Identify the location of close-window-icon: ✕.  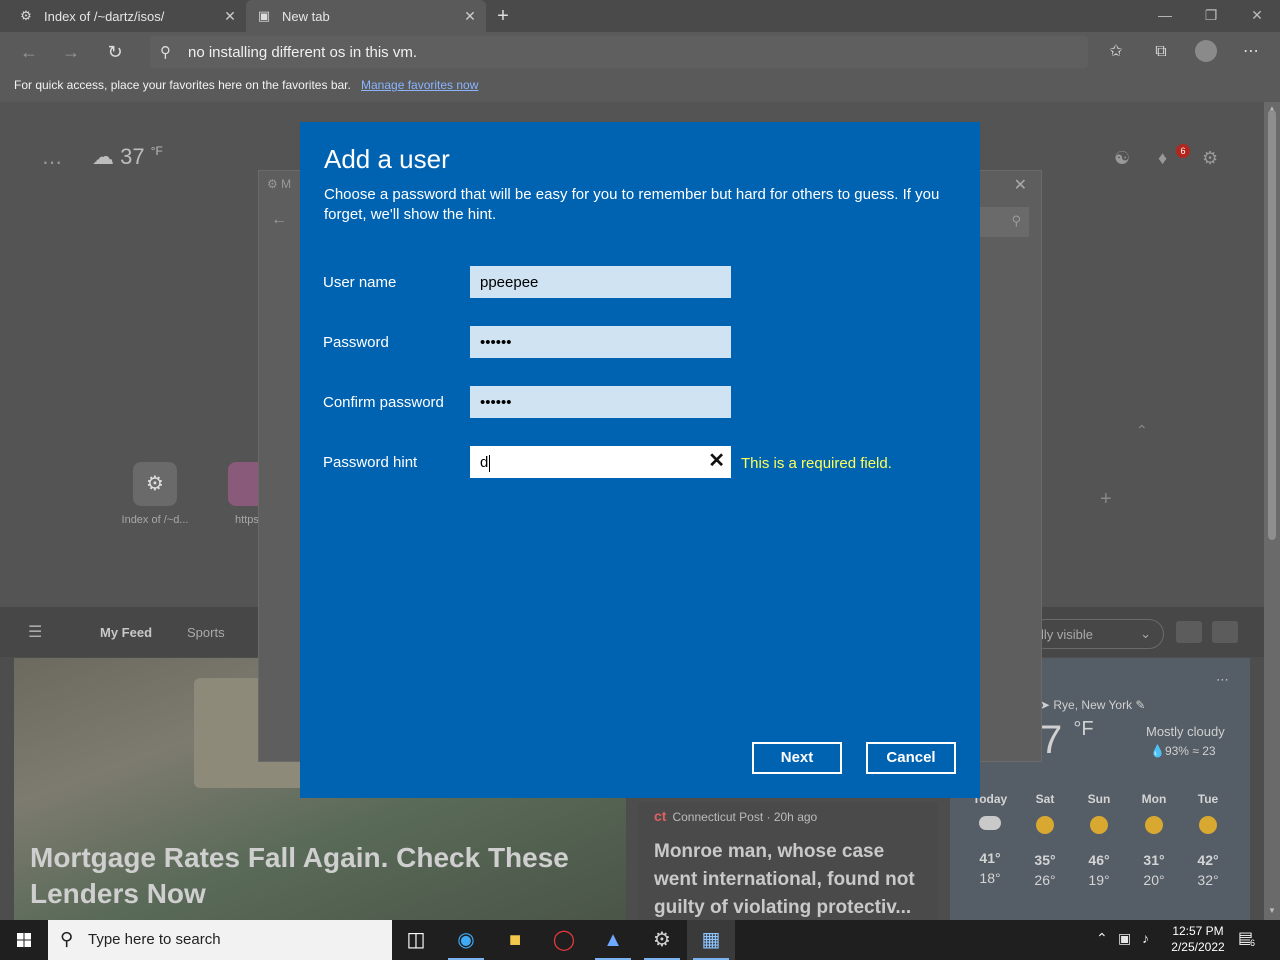
(1257, 15).